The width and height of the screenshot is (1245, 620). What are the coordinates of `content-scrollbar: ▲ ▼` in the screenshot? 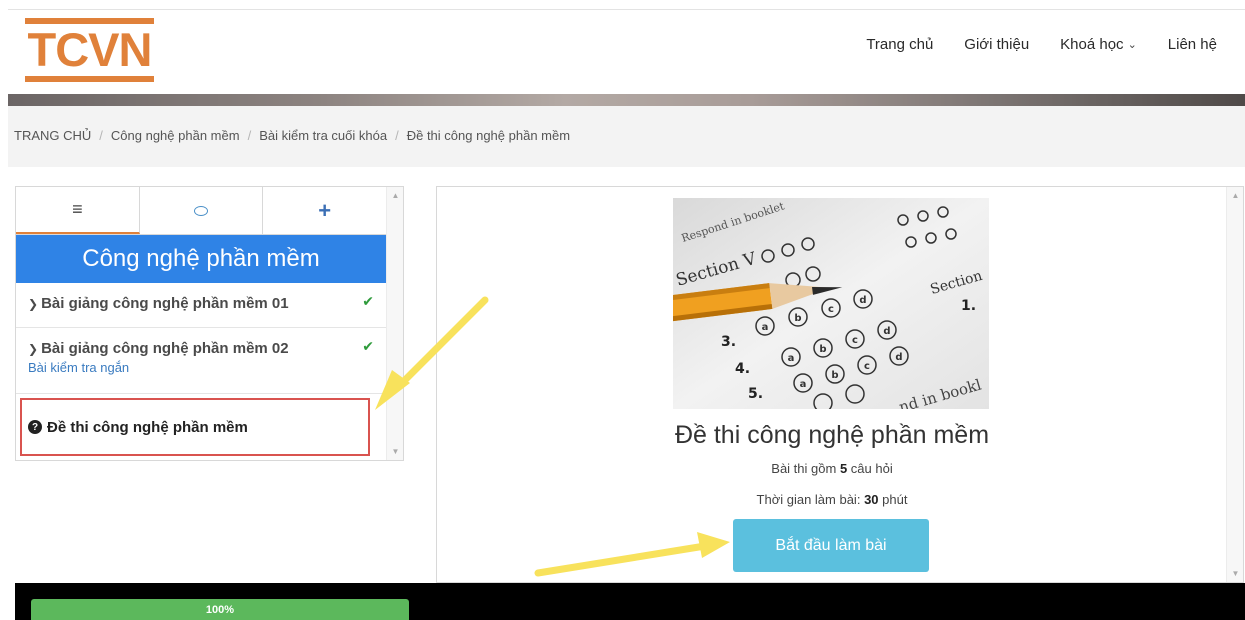 It's located at (1234, 384).